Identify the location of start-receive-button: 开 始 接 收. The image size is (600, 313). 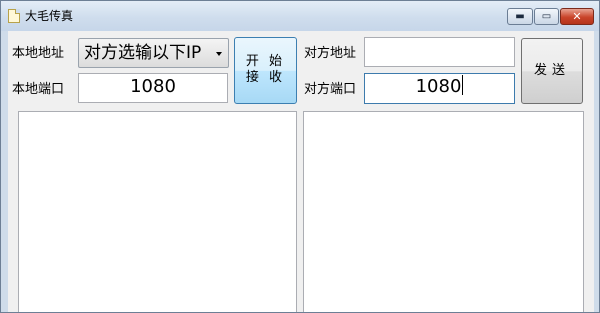
(265, 70).